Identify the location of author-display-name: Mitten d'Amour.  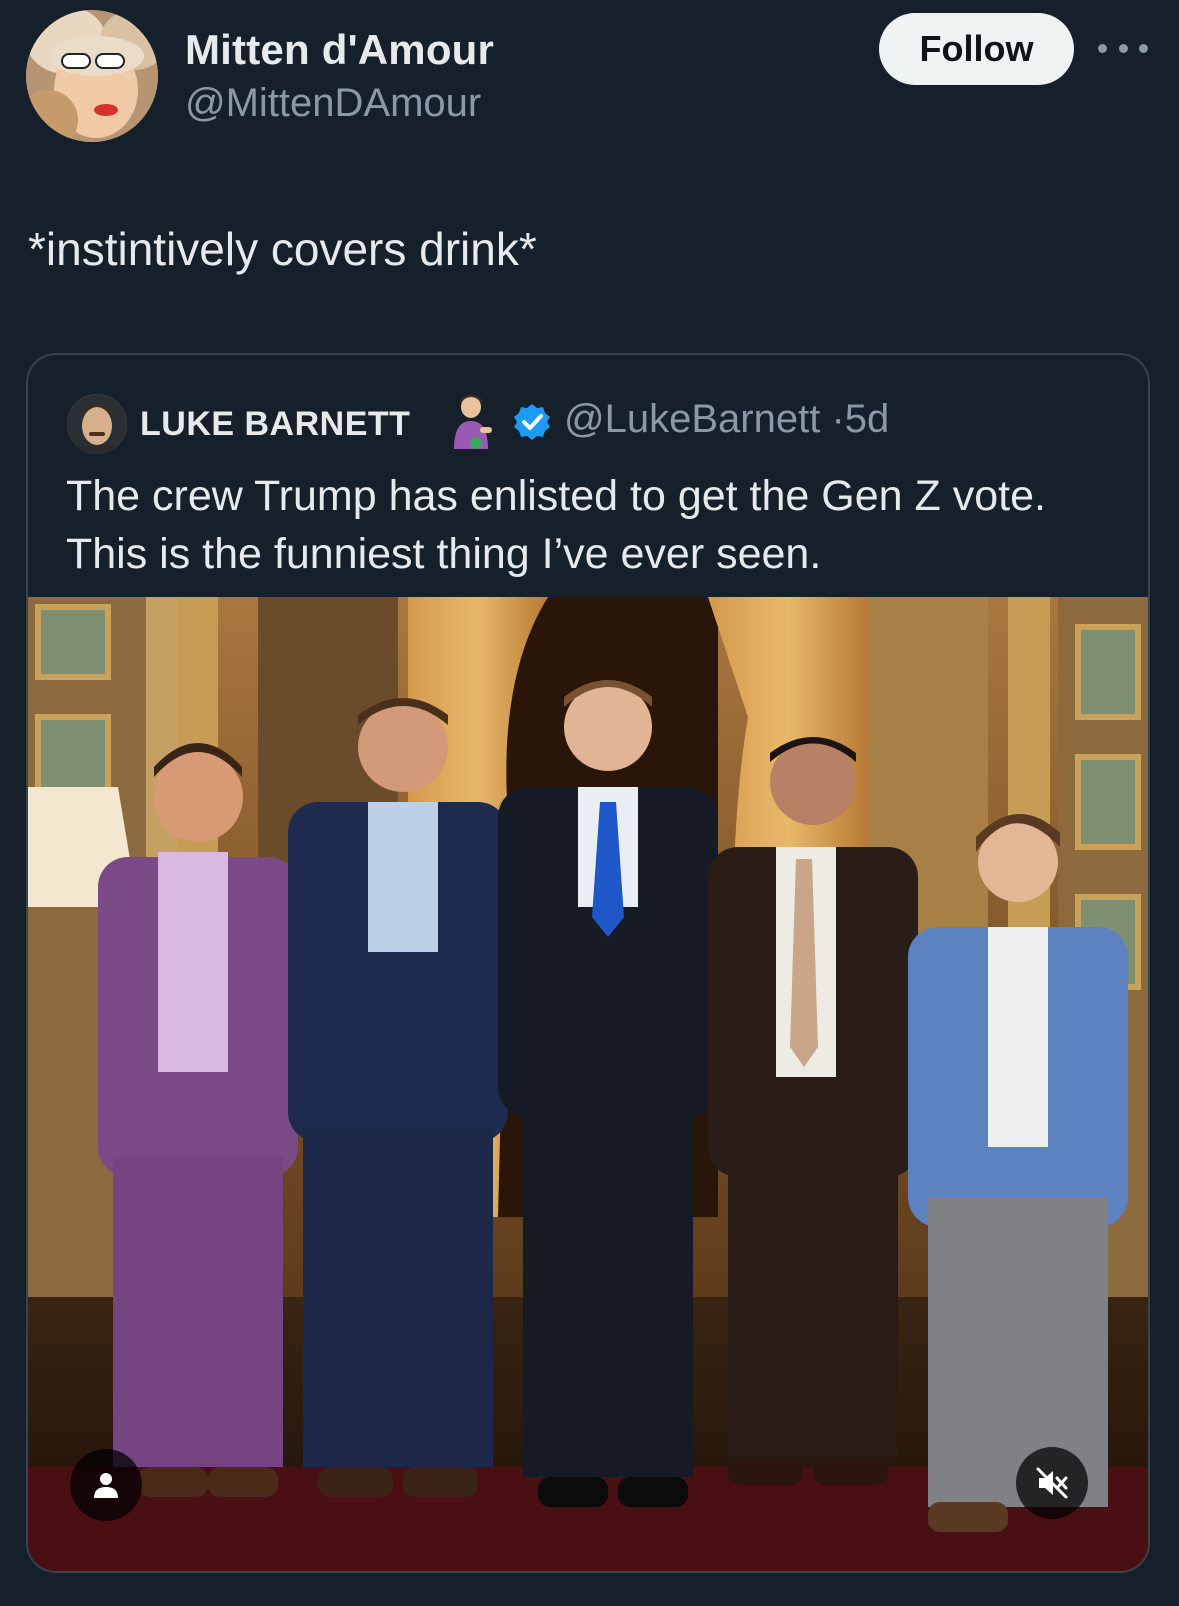
(339, 50).